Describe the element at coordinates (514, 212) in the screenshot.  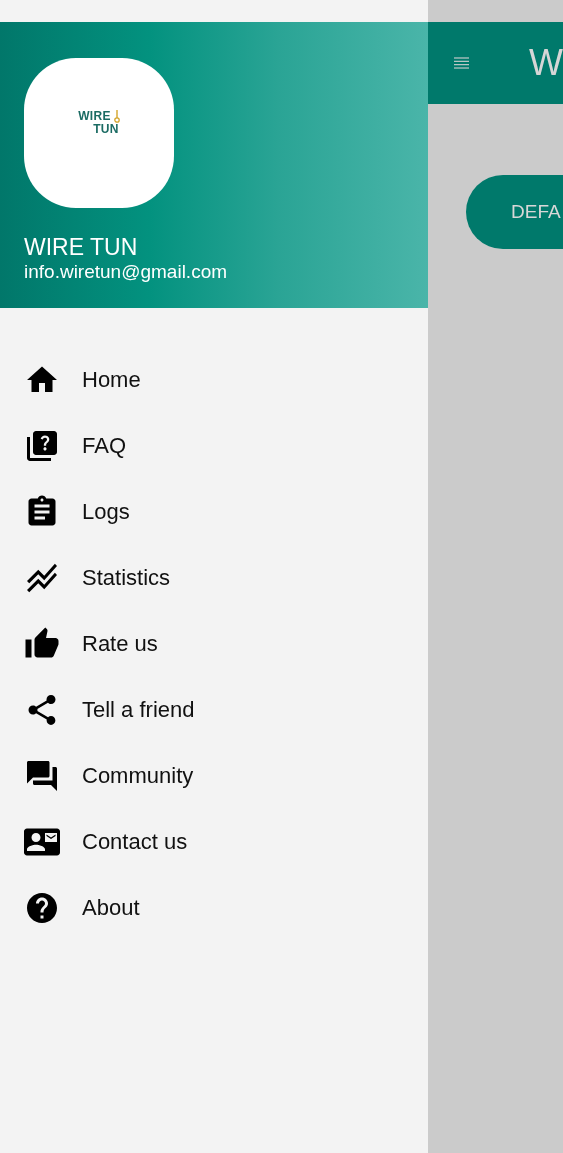
I see `default-button: DEFA` at that location.